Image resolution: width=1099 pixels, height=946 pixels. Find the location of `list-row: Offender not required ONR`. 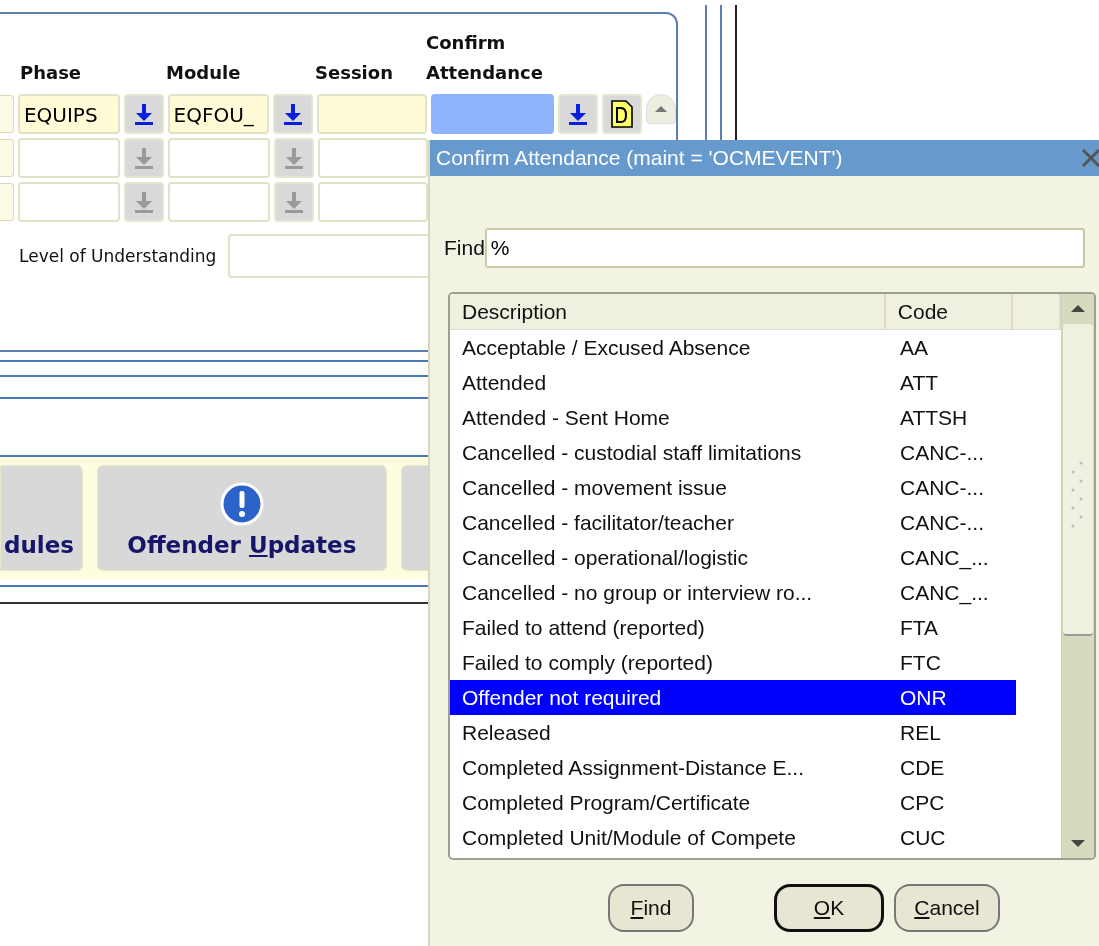

list-row: Offender not required ONR is located at coordinates (733, 697).